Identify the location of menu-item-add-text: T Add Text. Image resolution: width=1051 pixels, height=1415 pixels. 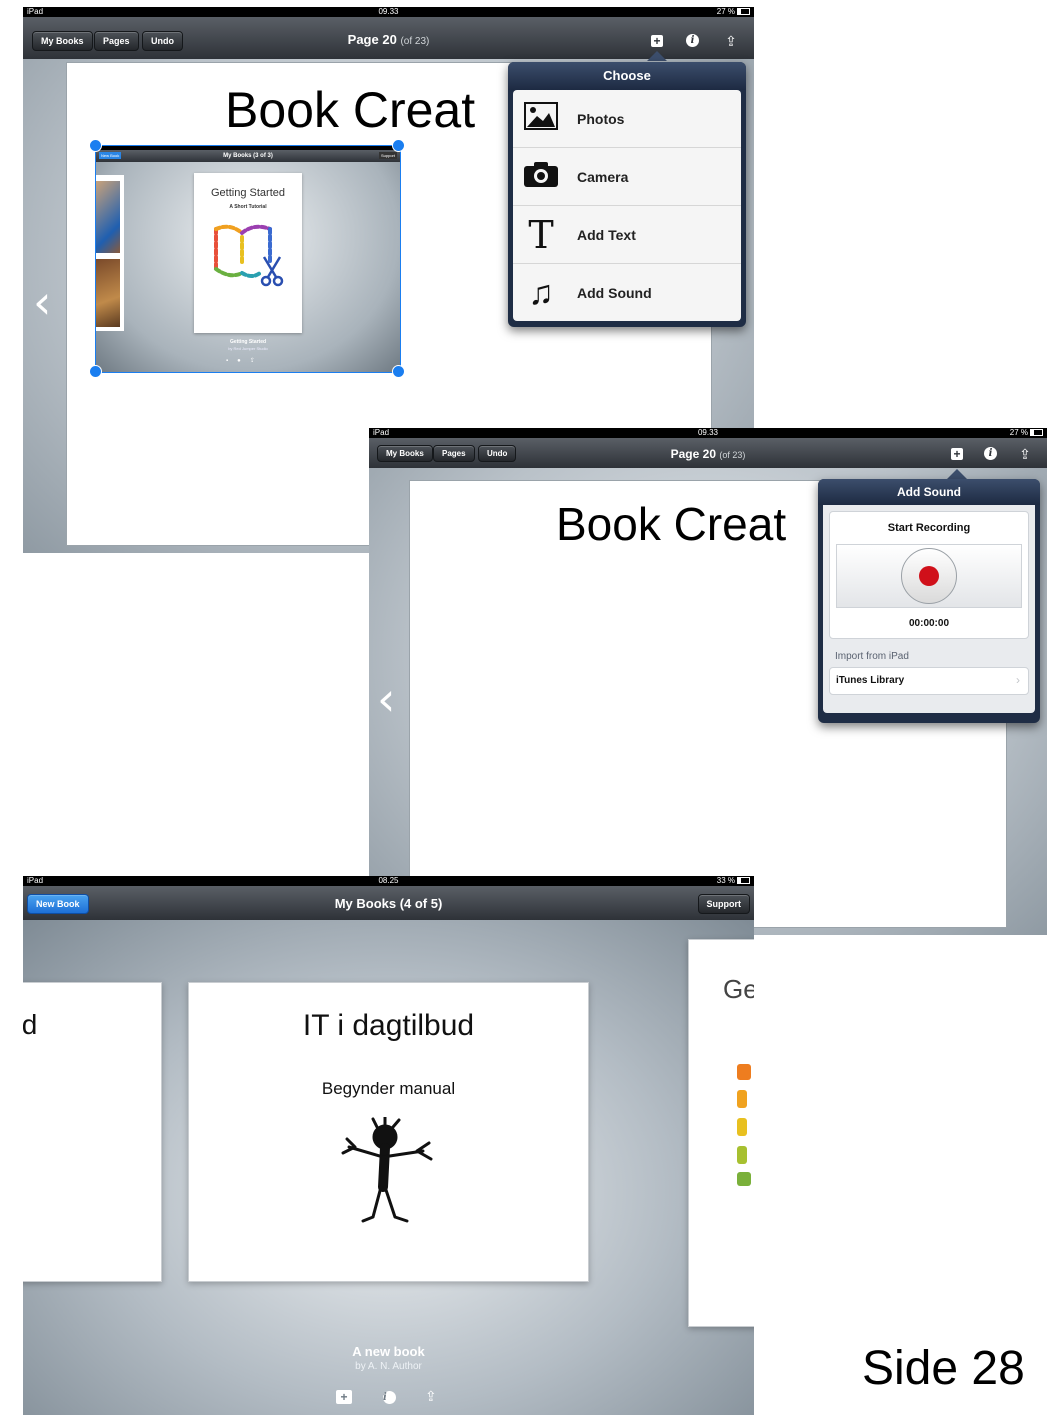
(627, 235).